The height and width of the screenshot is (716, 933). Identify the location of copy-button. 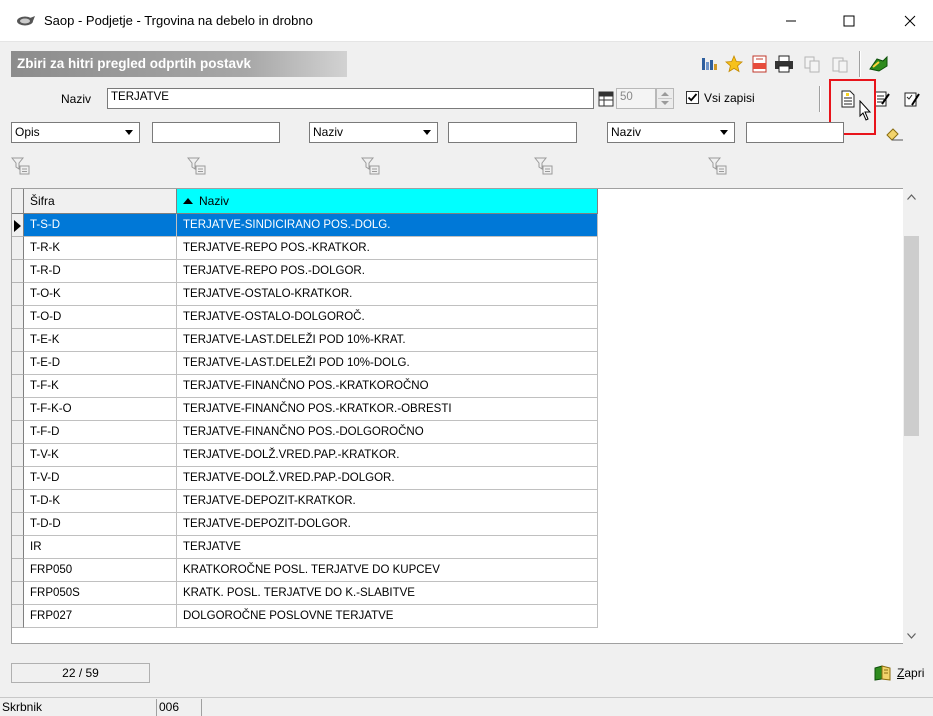
(812, 64).